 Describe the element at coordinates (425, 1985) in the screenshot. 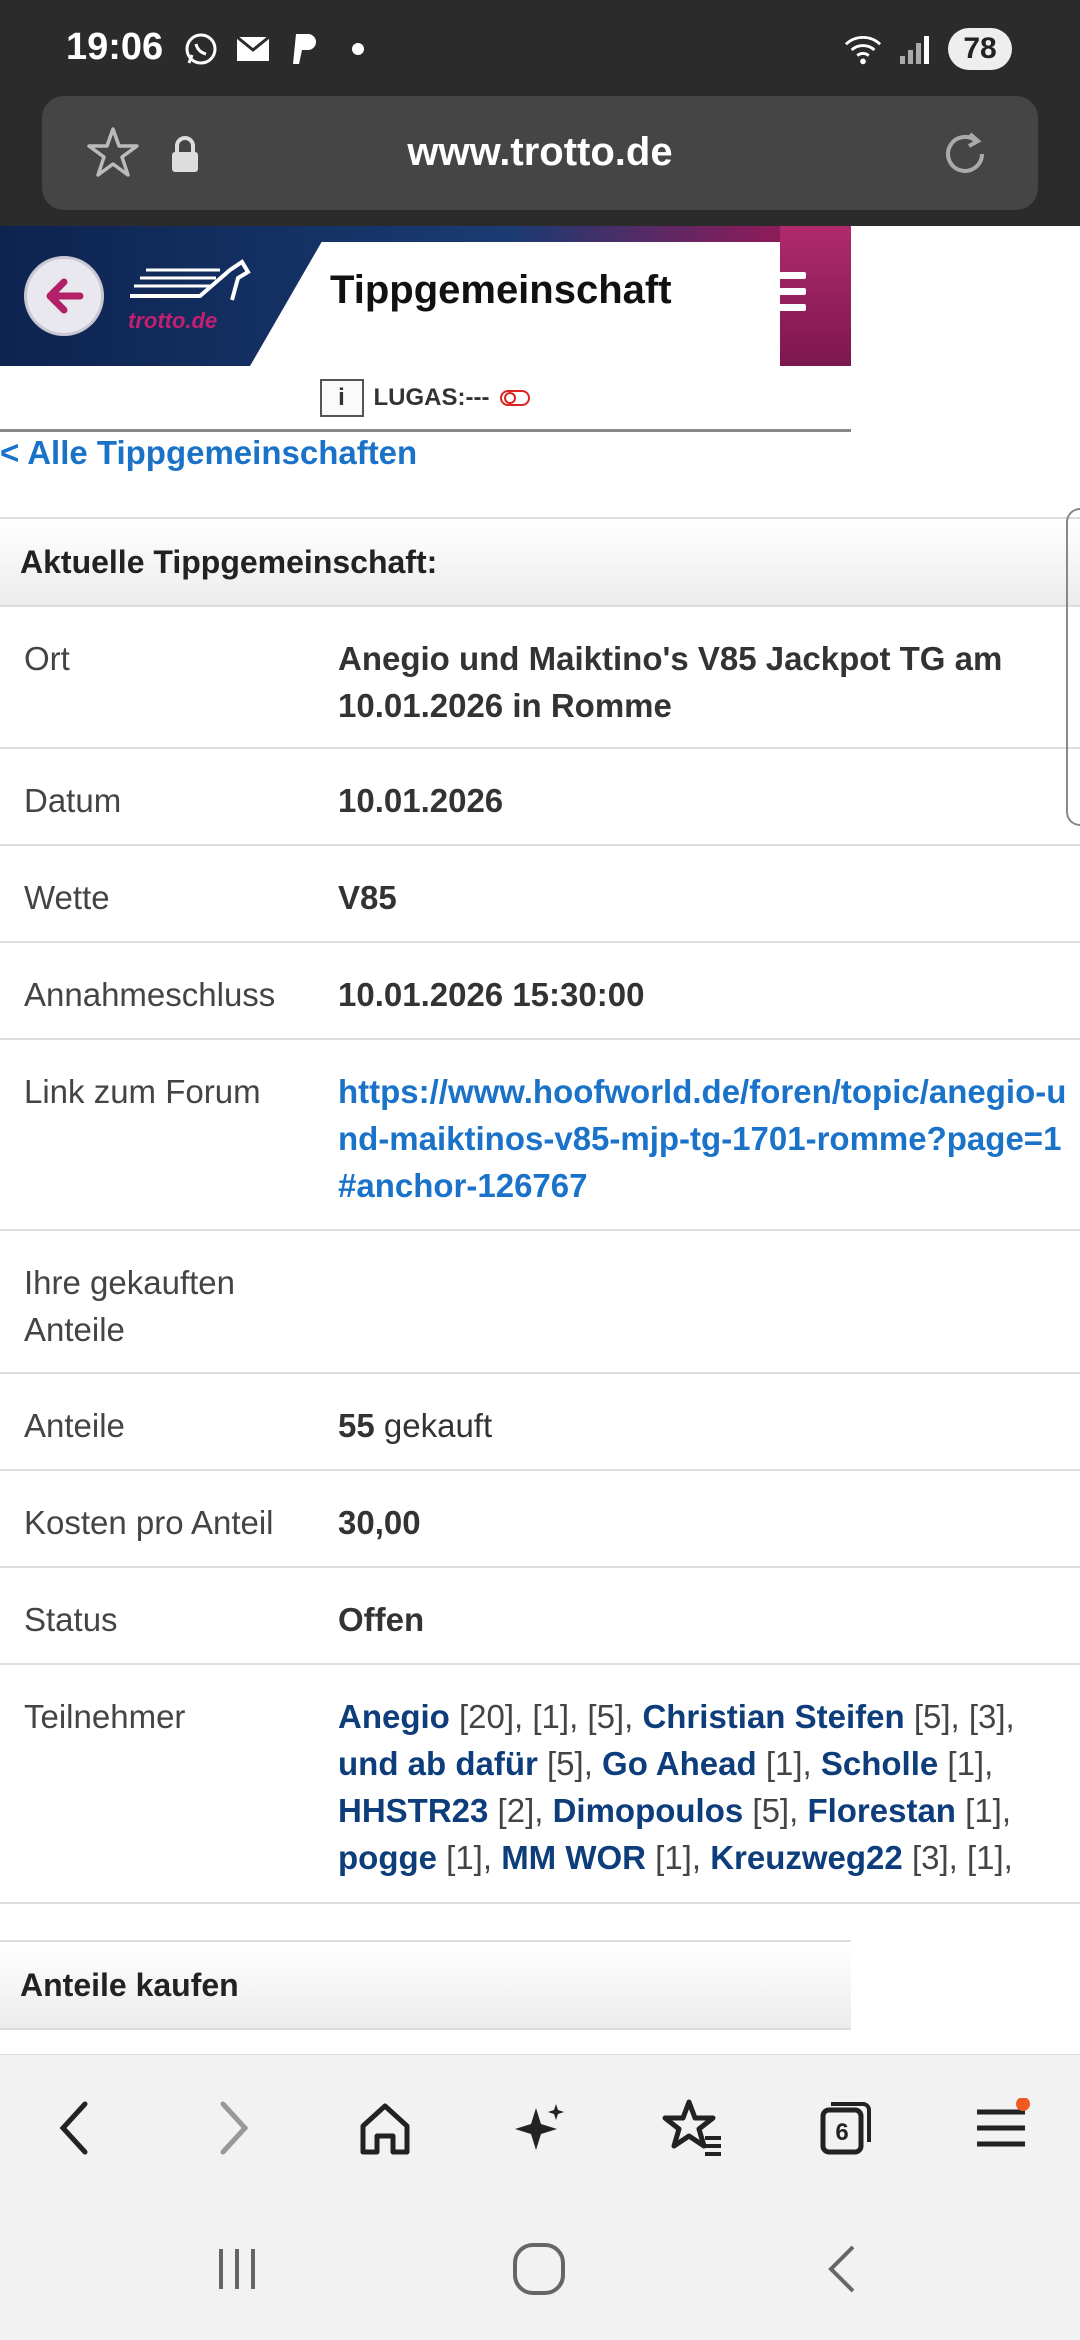

I see `buy-shares-heading: Anteile kaufen` at that location.